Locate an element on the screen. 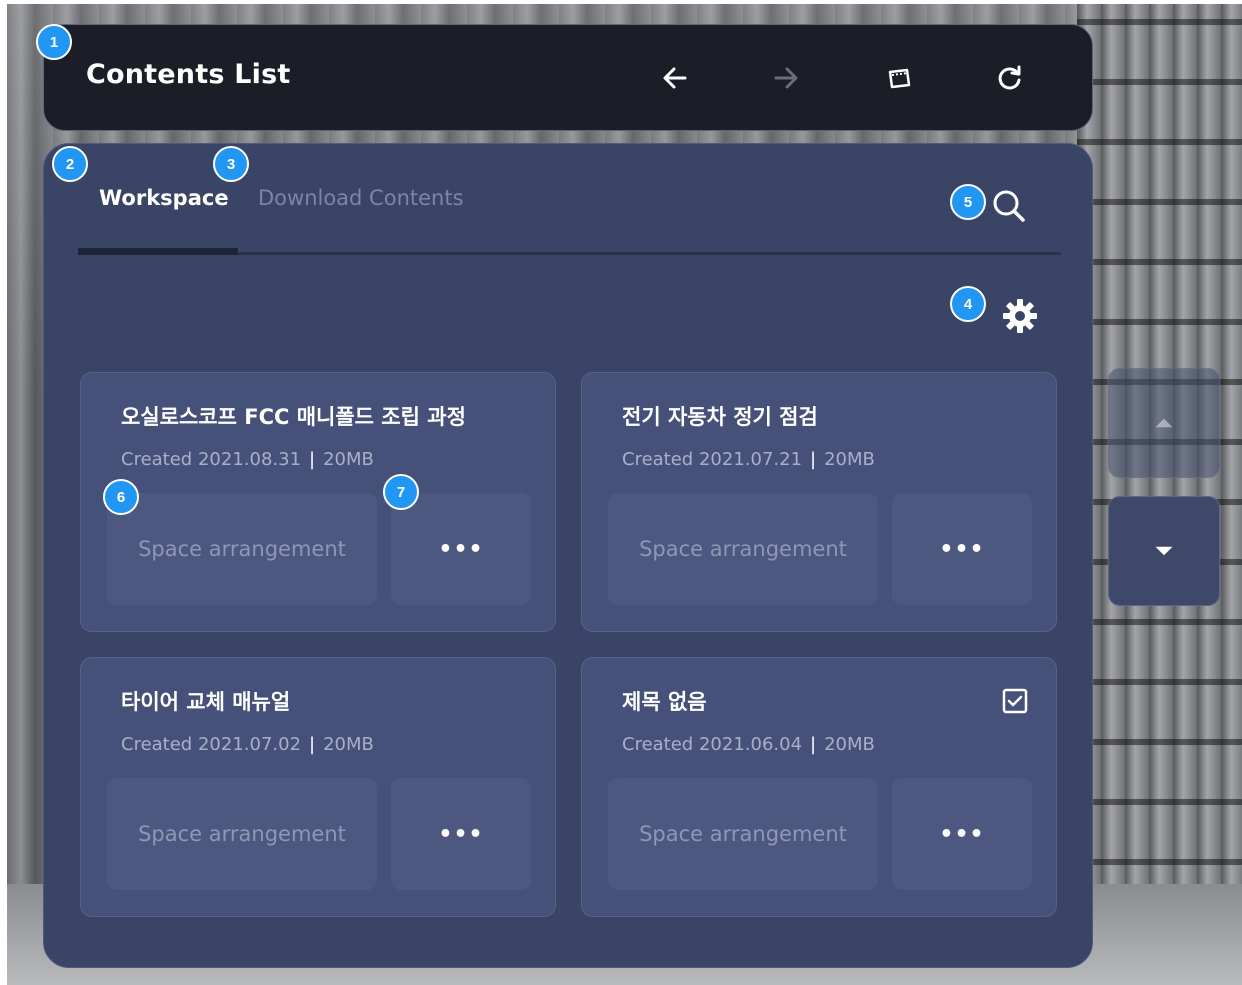 This screenshot has width=1242, height=985. created-date: Created 2021.08.31 is located at coordinates (211, 459).